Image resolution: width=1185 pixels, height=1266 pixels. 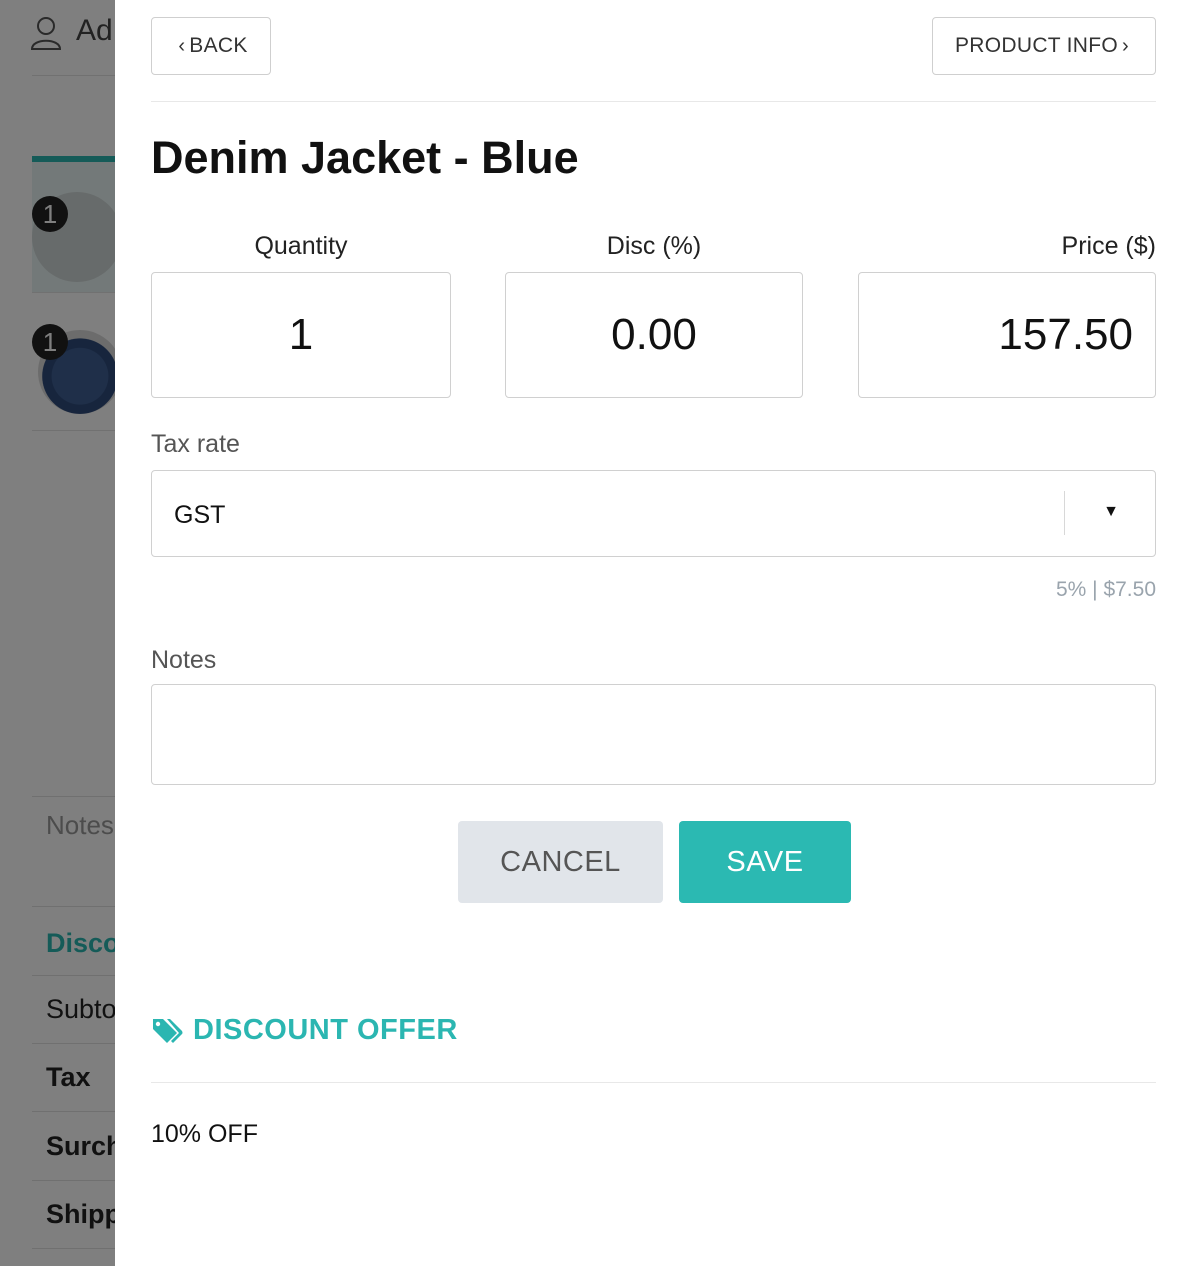 I want to click on product-info-label: PRODUCT INFO, so click(x=1036, y=45).